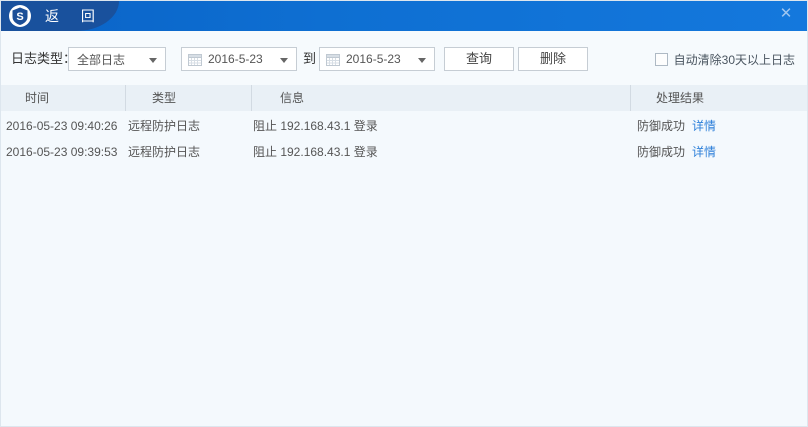  I want to click on column-header-info: 信息, so click(440, 98).